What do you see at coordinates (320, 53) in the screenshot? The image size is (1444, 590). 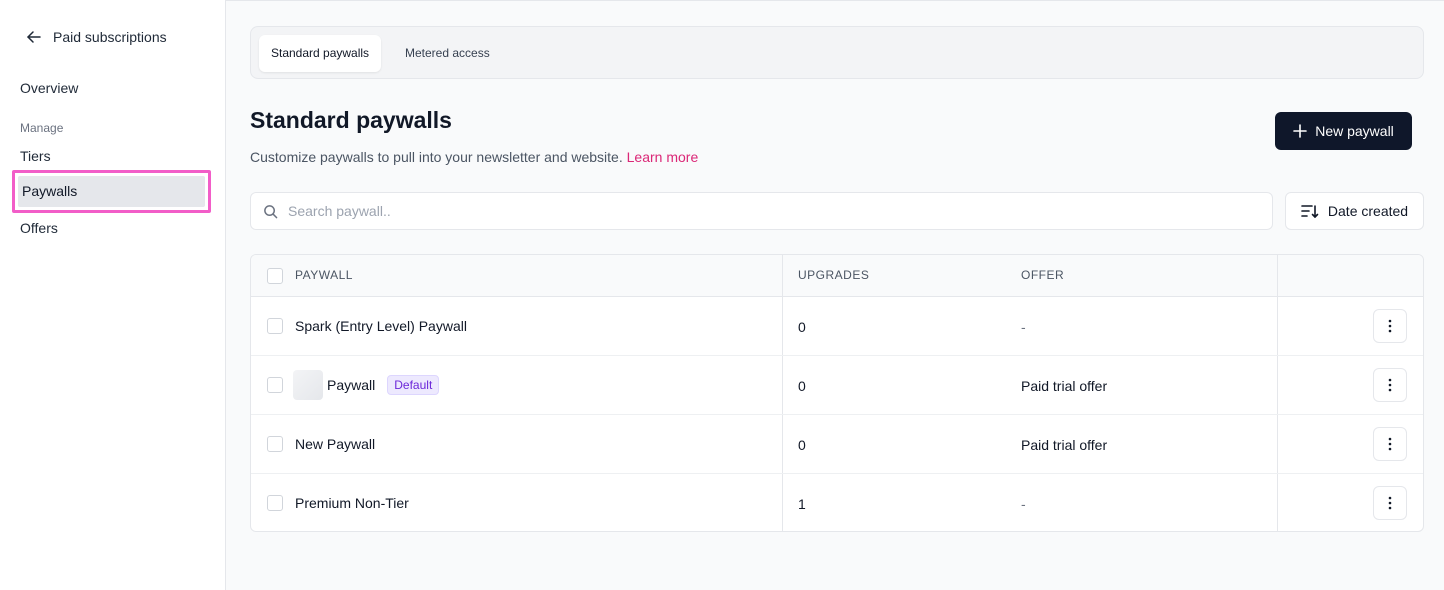 I see `tab-standard-paywalls: Standard paywalls` at bounding box center [320, 53].